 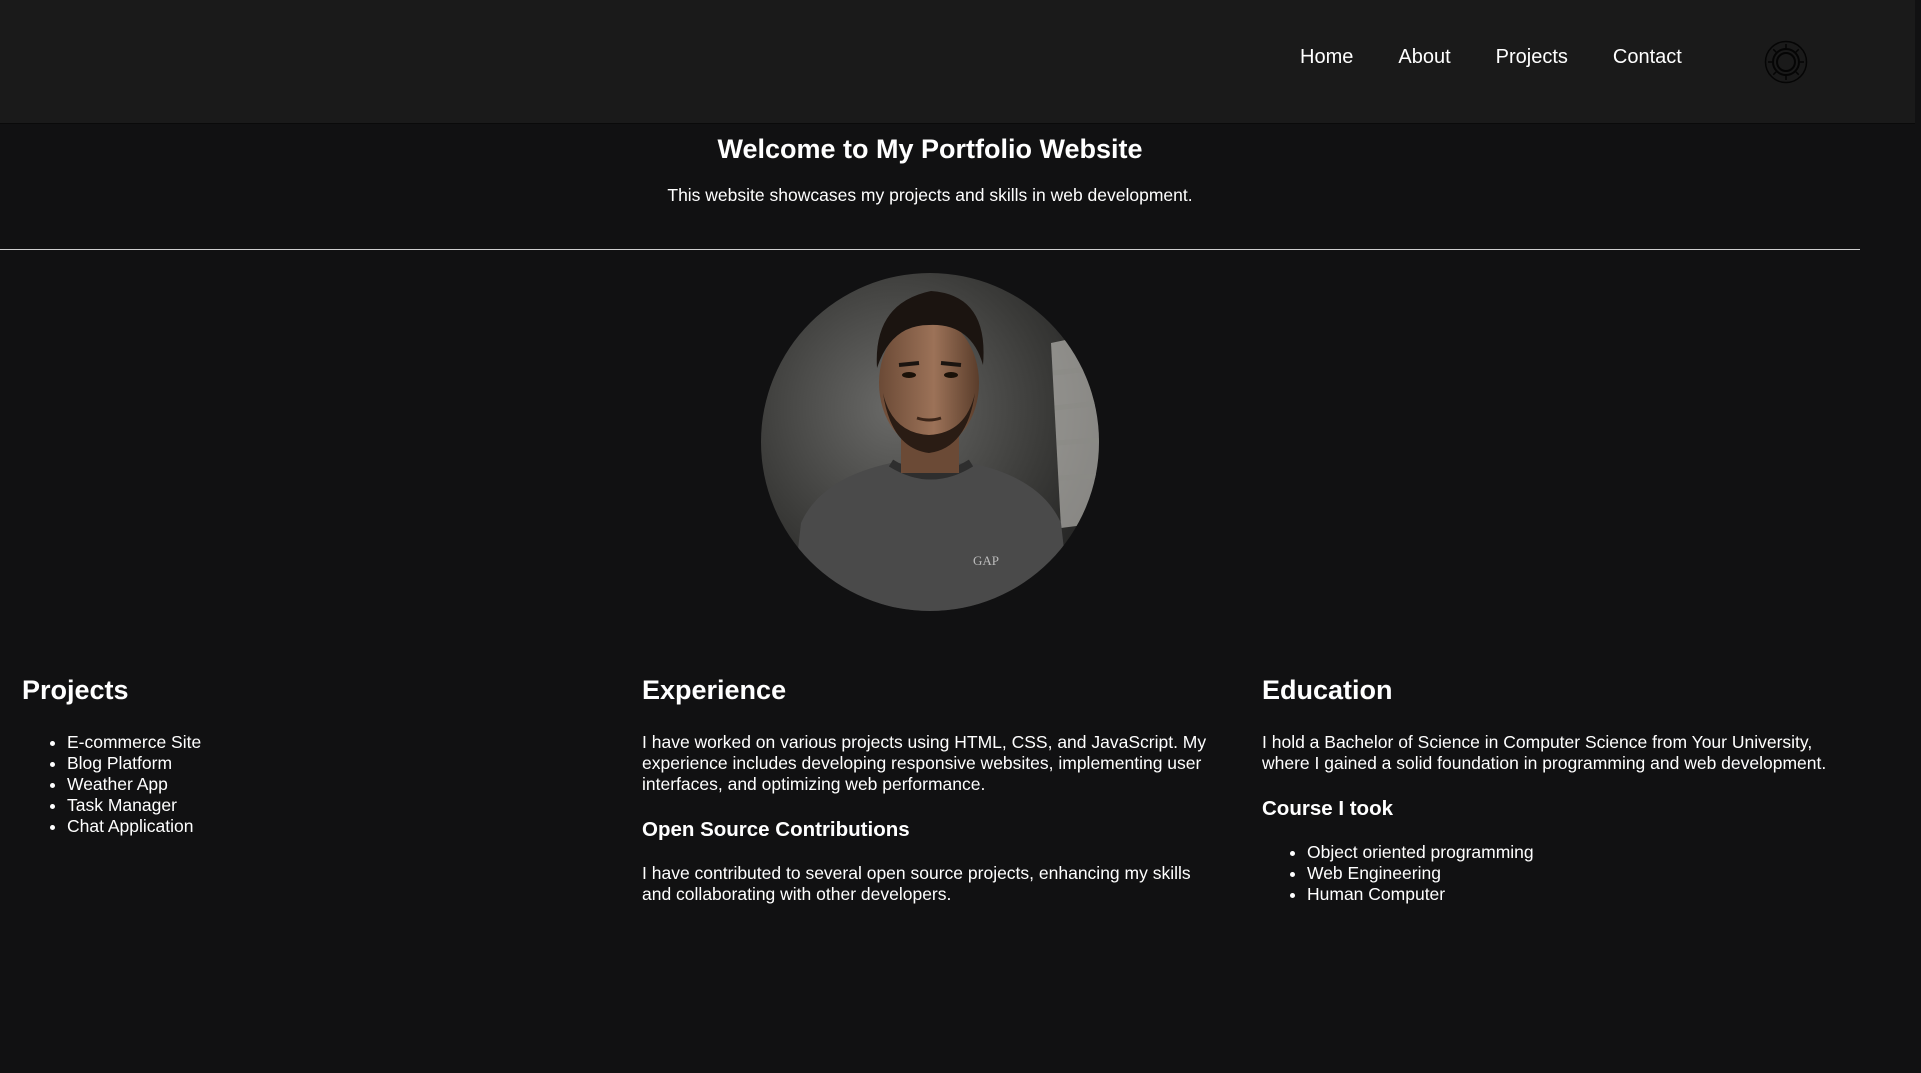 What do you see at coordinates (714, 690) in the screenshot?
I see `experience-heading: Experience` at bounding box center [714, 690].